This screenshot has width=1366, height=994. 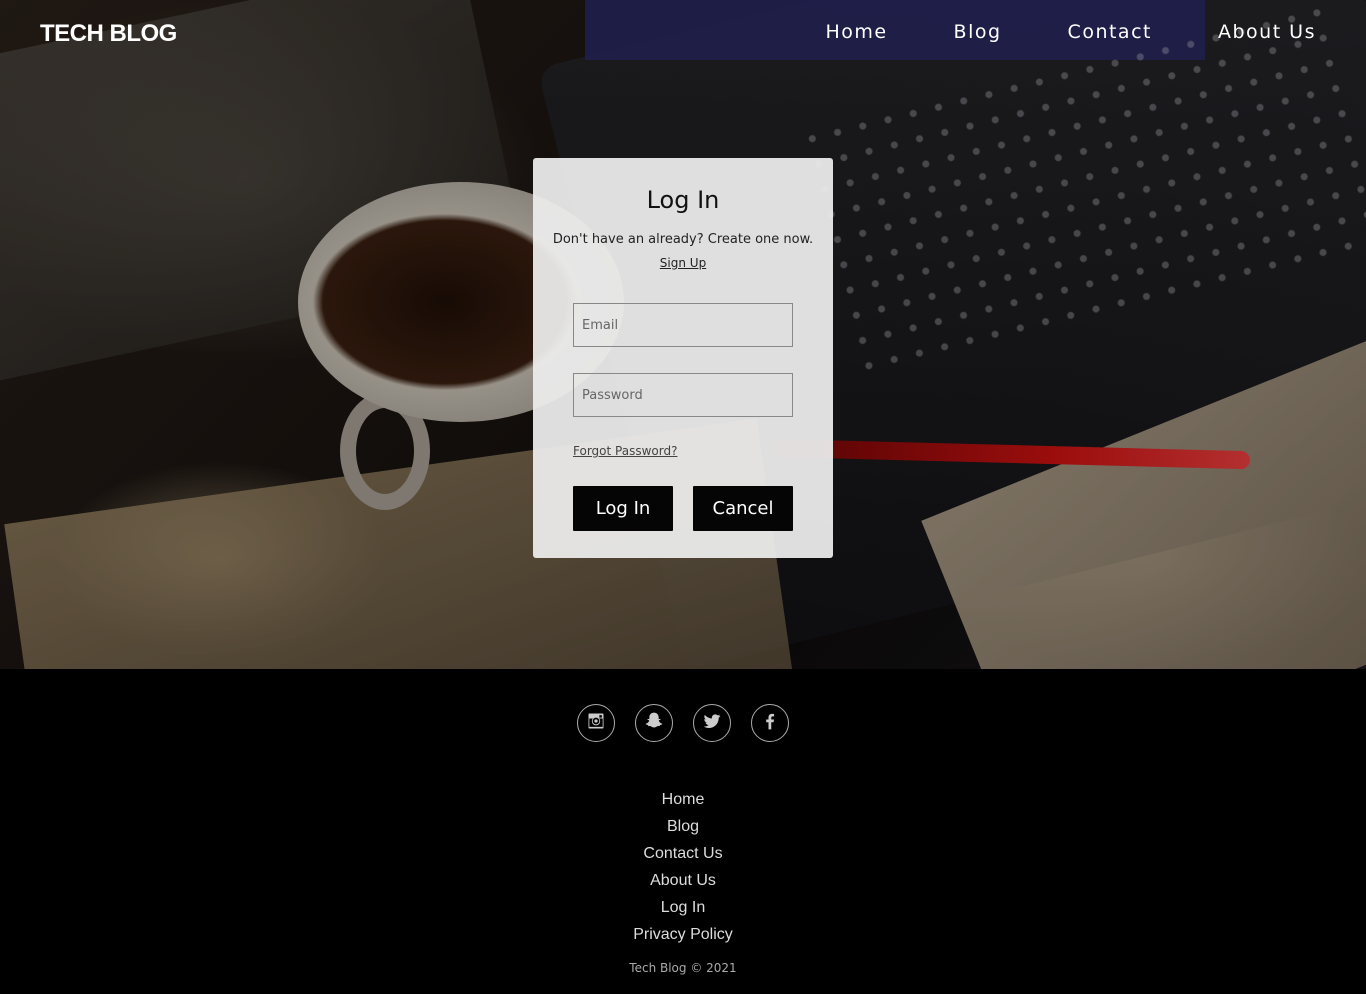 What do you see at coordinates (683, 853) in the screenshot?
I see `footer-link-contact-us: Contact Us` at bounding box center [683, 853].